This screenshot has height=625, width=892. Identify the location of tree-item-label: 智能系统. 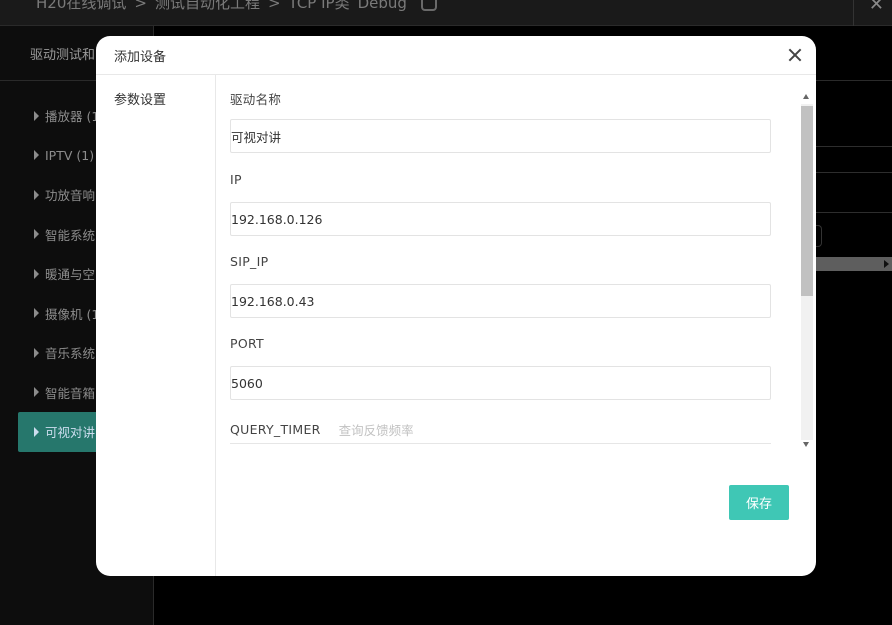
(70, 235).